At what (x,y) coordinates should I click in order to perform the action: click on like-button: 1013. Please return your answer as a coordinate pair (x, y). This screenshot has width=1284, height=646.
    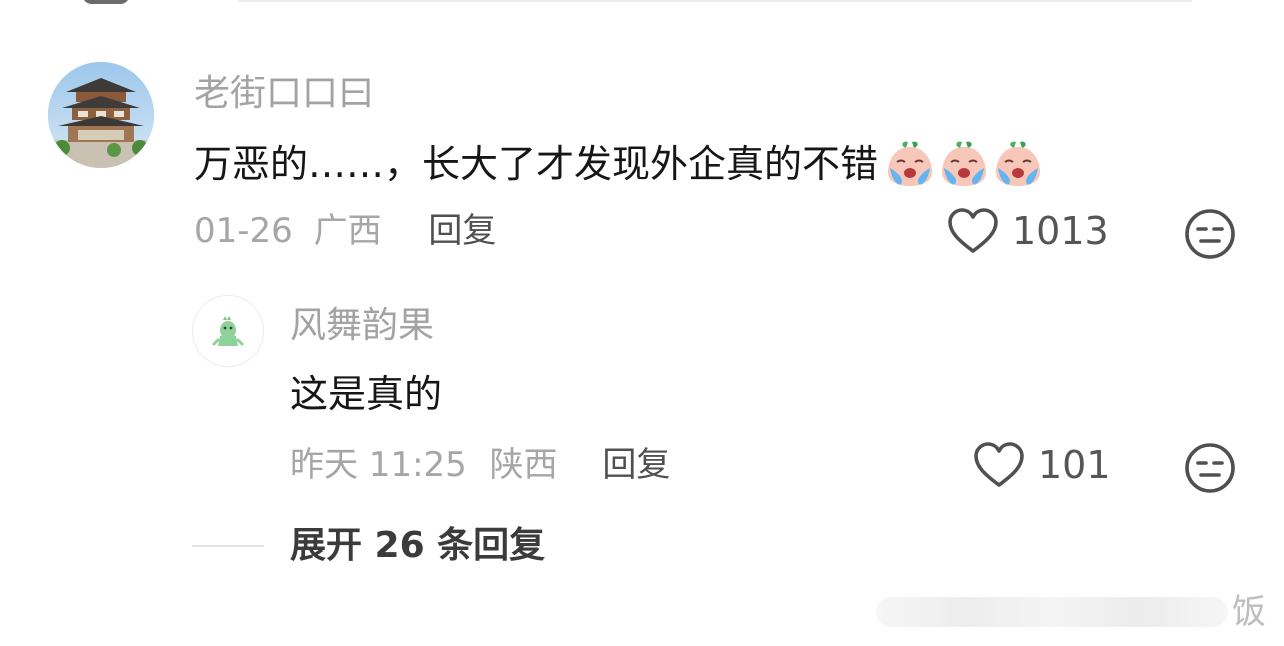
    Looking at the image, I should click on (1027, 231).